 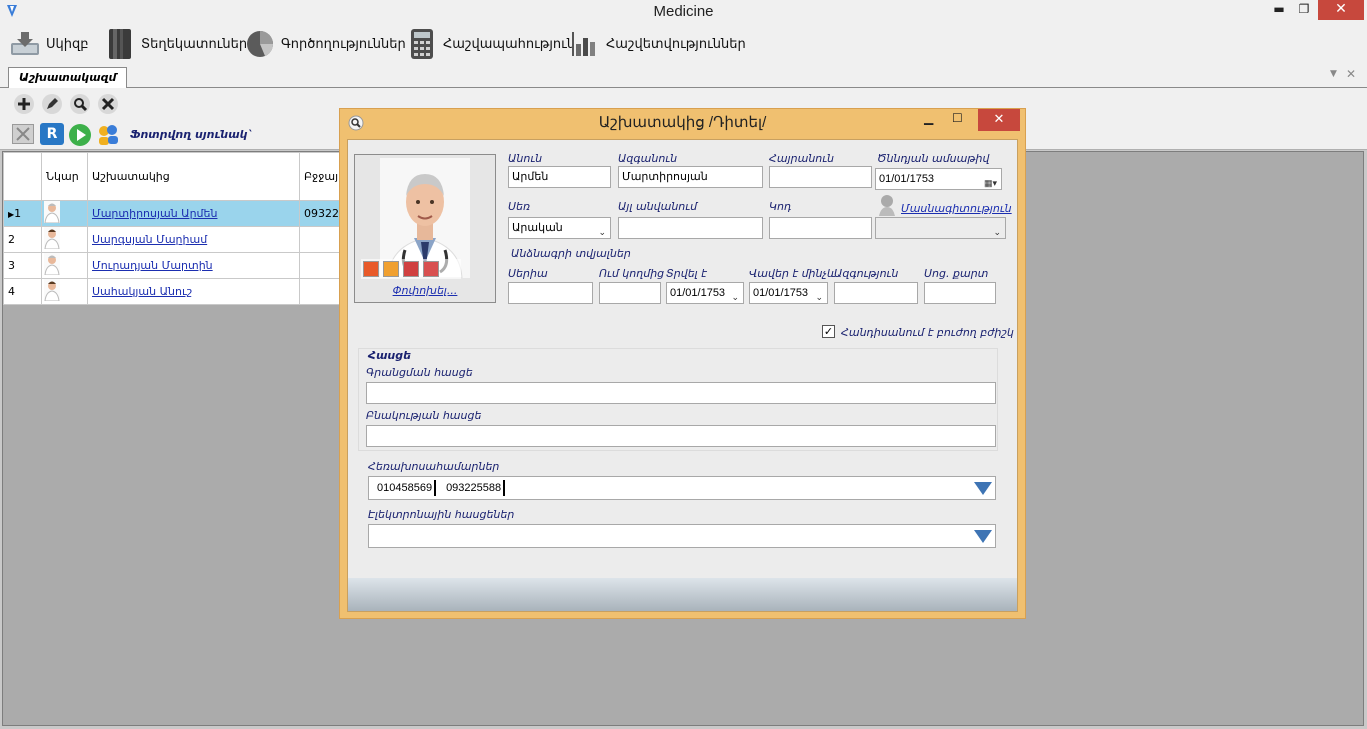 What do you see at coordinates (999, 120) in the screenshot?
I see `dialog-close-button: ✕` at bounding box center [999, 120].